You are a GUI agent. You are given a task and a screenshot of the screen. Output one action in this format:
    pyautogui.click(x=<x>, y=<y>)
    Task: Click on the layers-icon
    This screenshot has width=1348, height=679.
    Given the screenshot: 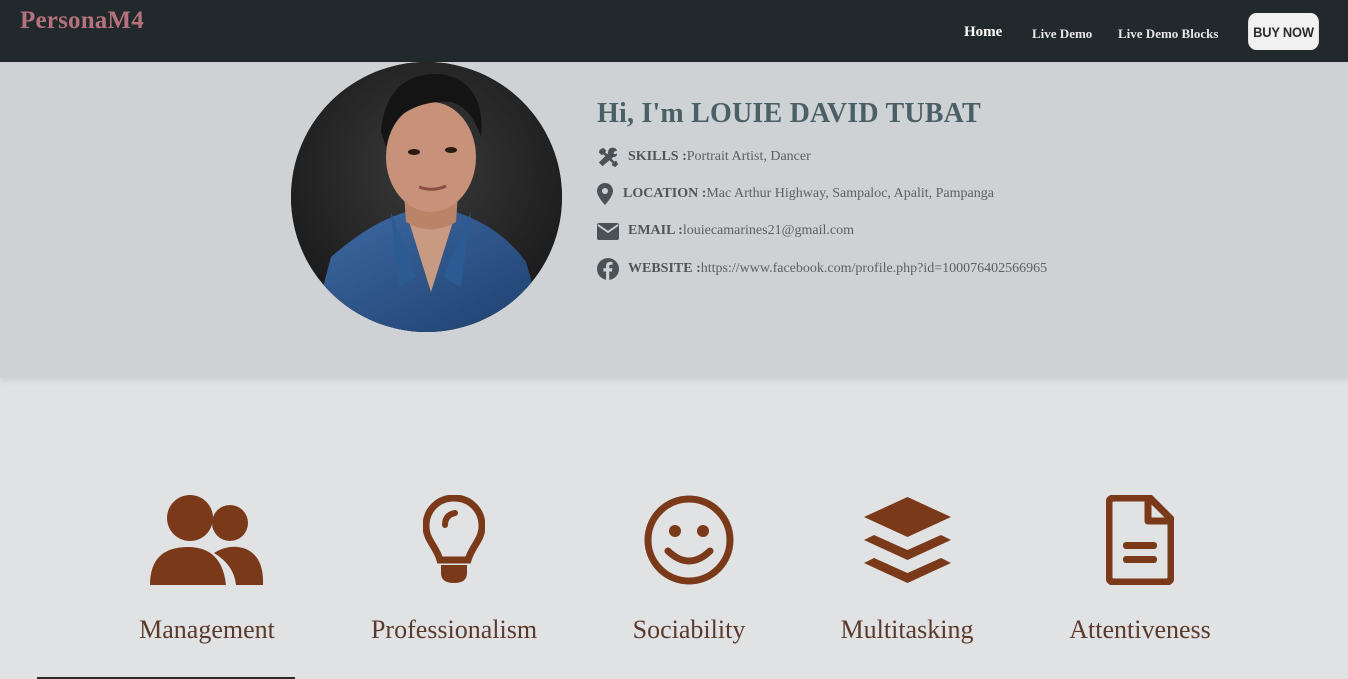 What is the action you would take?
    pyautogui.click(x=907, y=542)
    